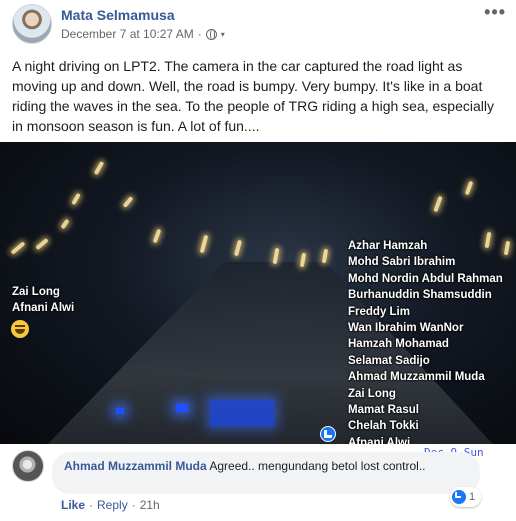 Image resolution: width=516 pixels, height=521 pixels. Describe the element at coordinates (150, 505) in the screenshot. I see `comment-time: 21h` at that location.